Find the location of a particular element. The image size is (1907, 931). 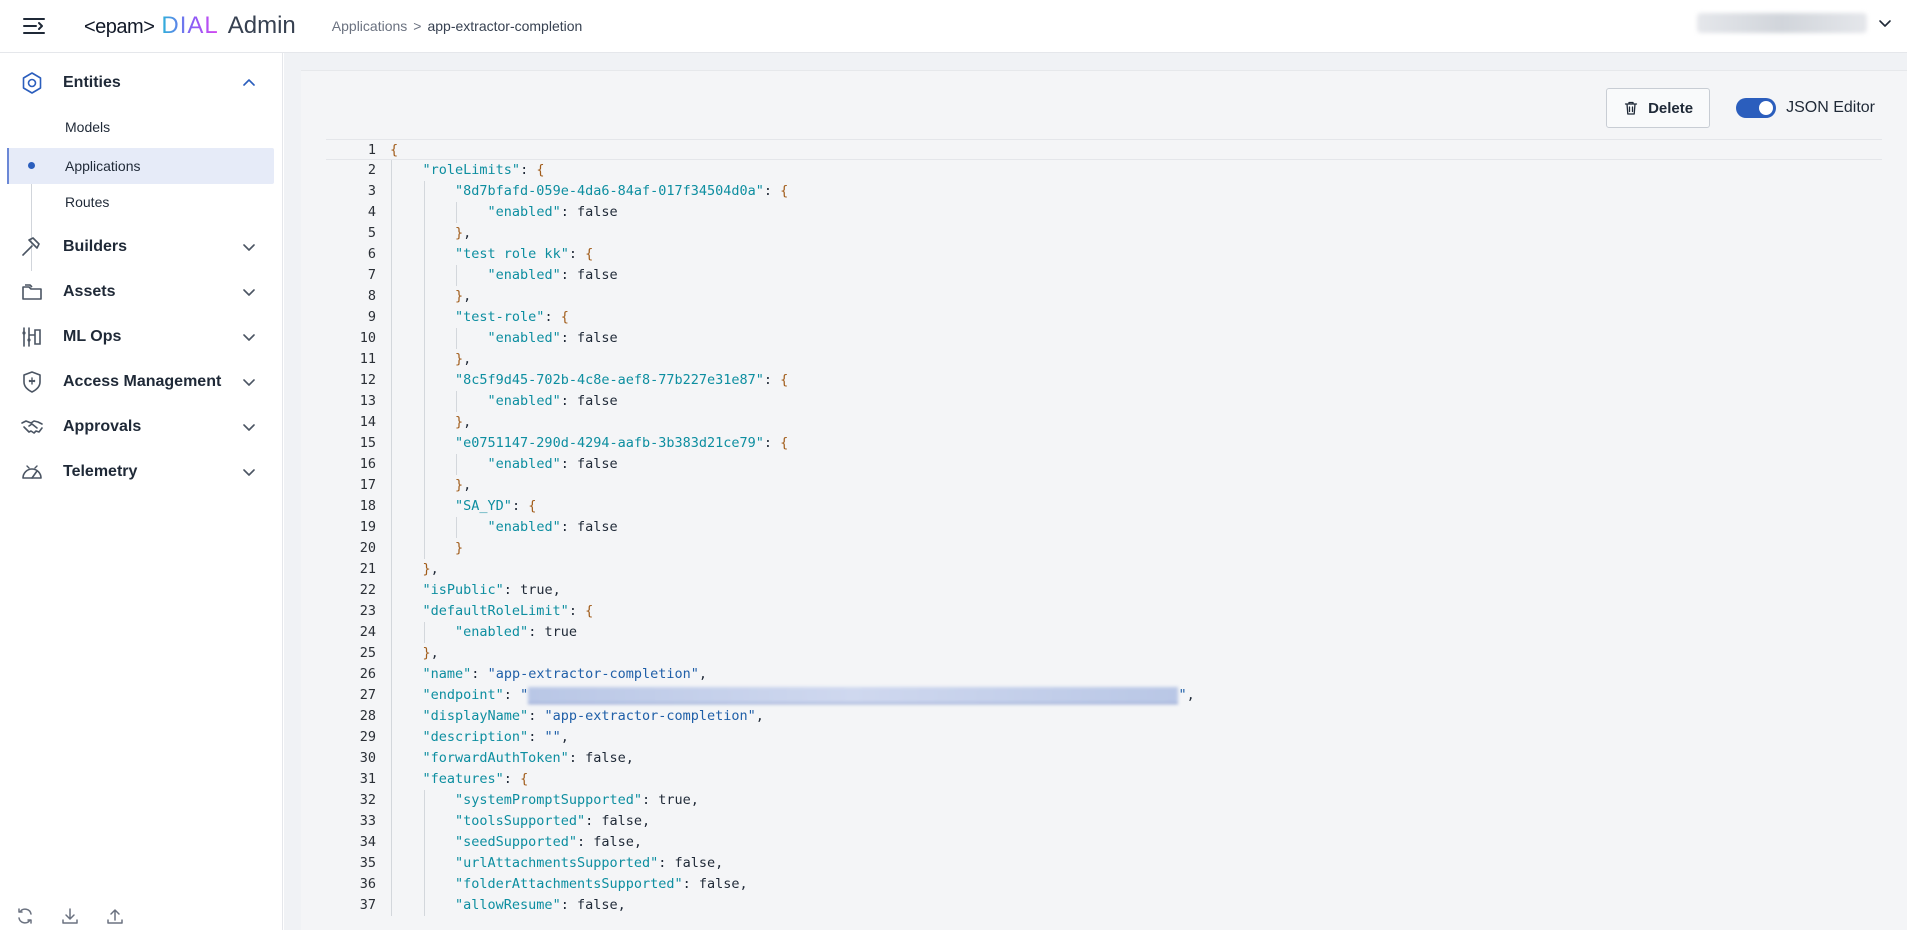

sidebar-item-label: Applications is located at coordinates (103, 166).